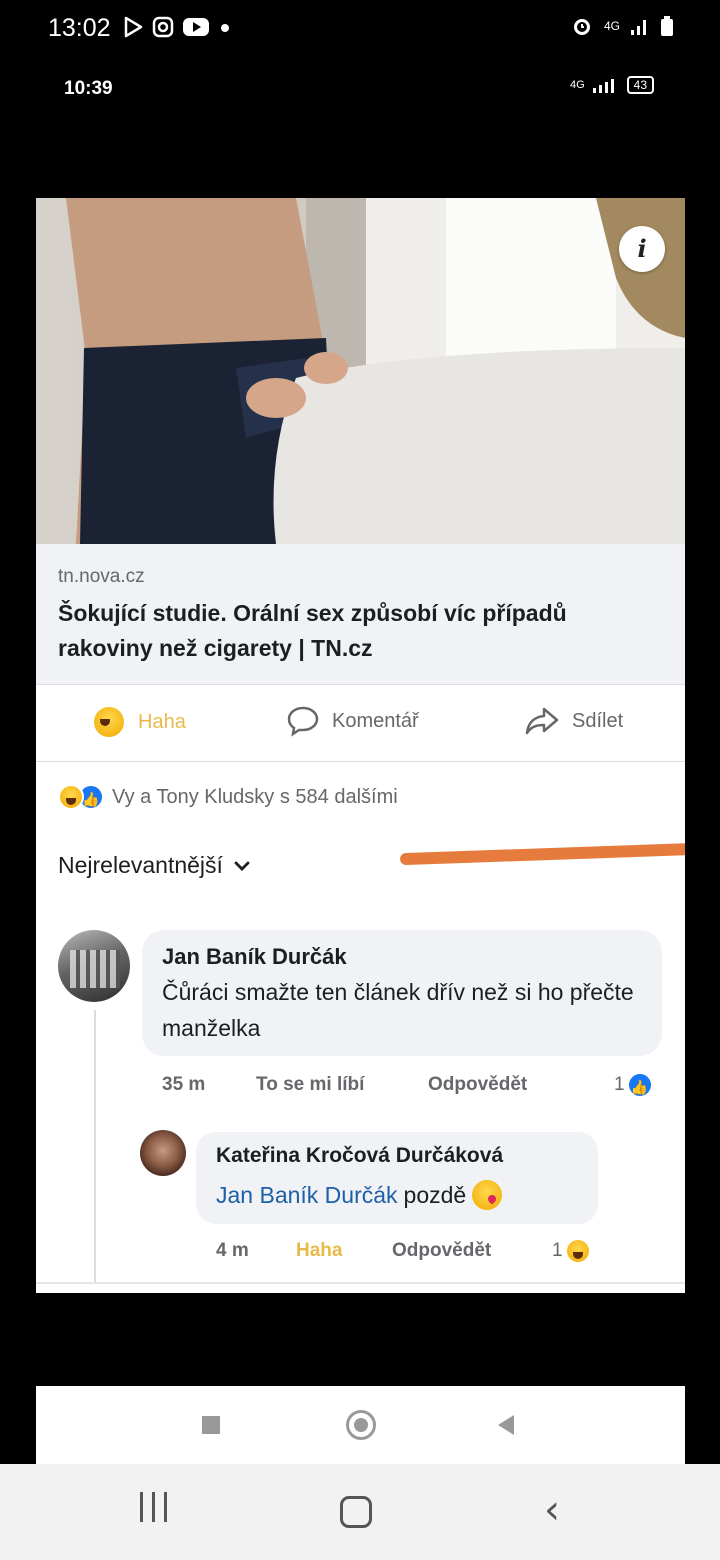 This screenshot has height=1560, width=720. Describe the element at coordinates (375, 720) in the screenshot. I see `comment-label: Komentář` at that location.